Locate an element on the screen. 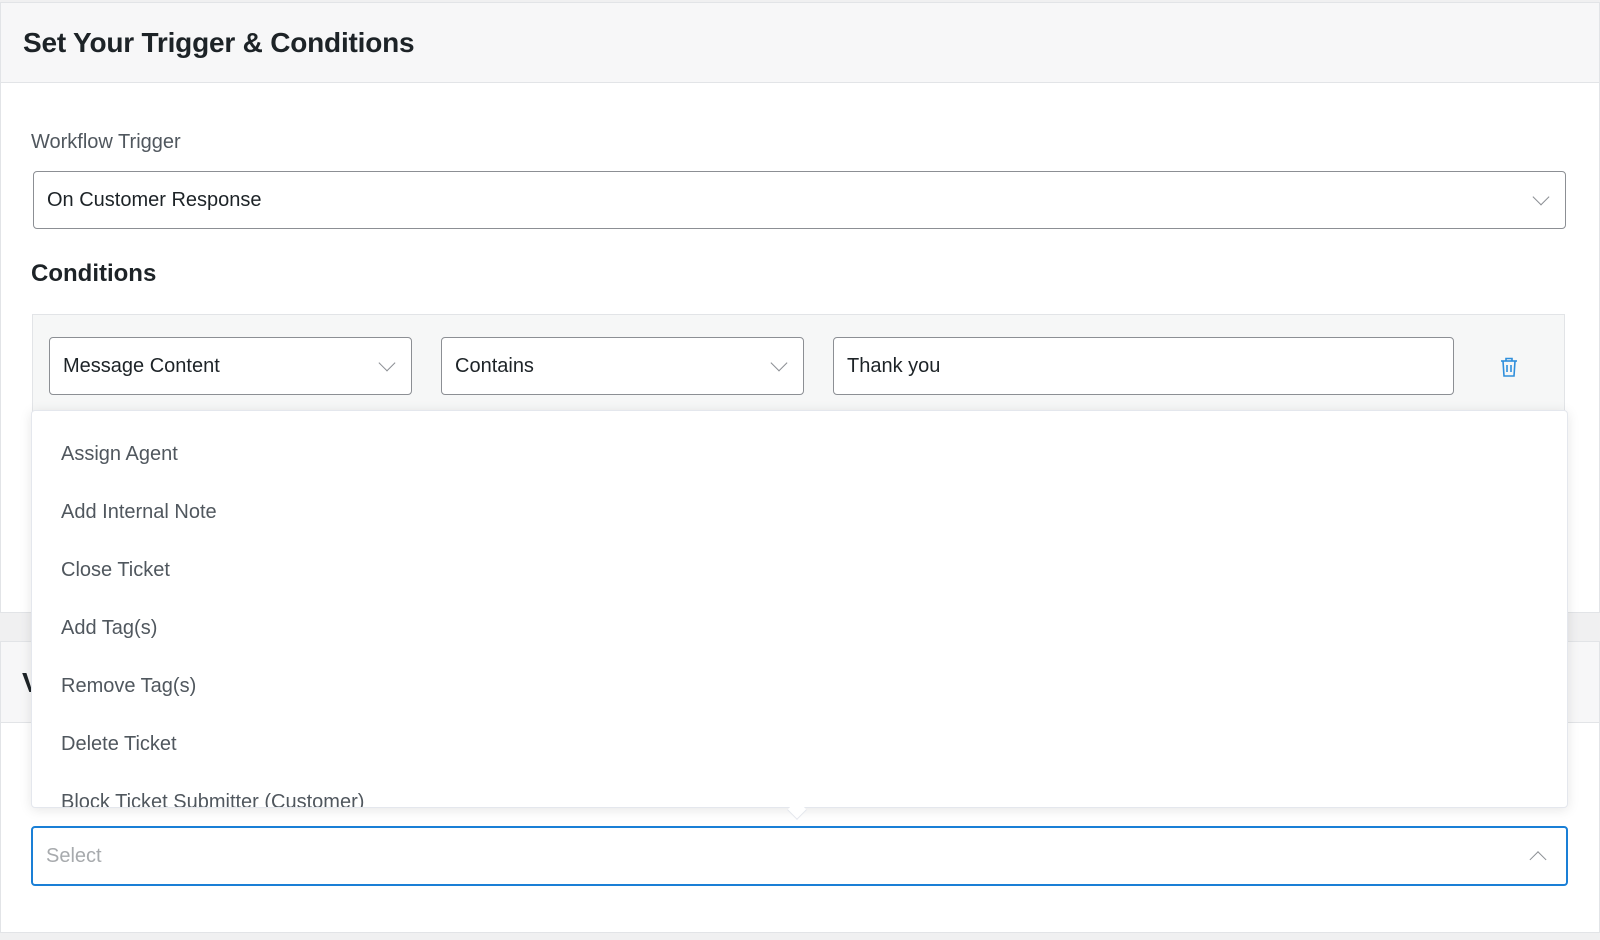  dropdown-item-close-ticket: Close Ticket is located at coordinates (799, 570).